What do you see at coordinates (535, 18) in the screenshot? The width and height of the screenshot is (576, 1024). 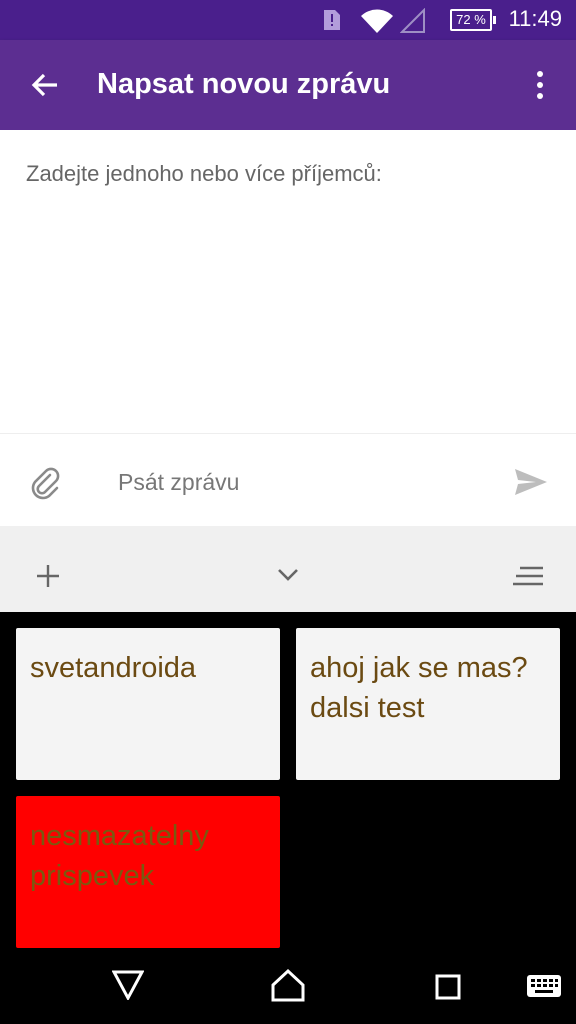 I see `clock: 11:49` at bounding box center [535, 18].